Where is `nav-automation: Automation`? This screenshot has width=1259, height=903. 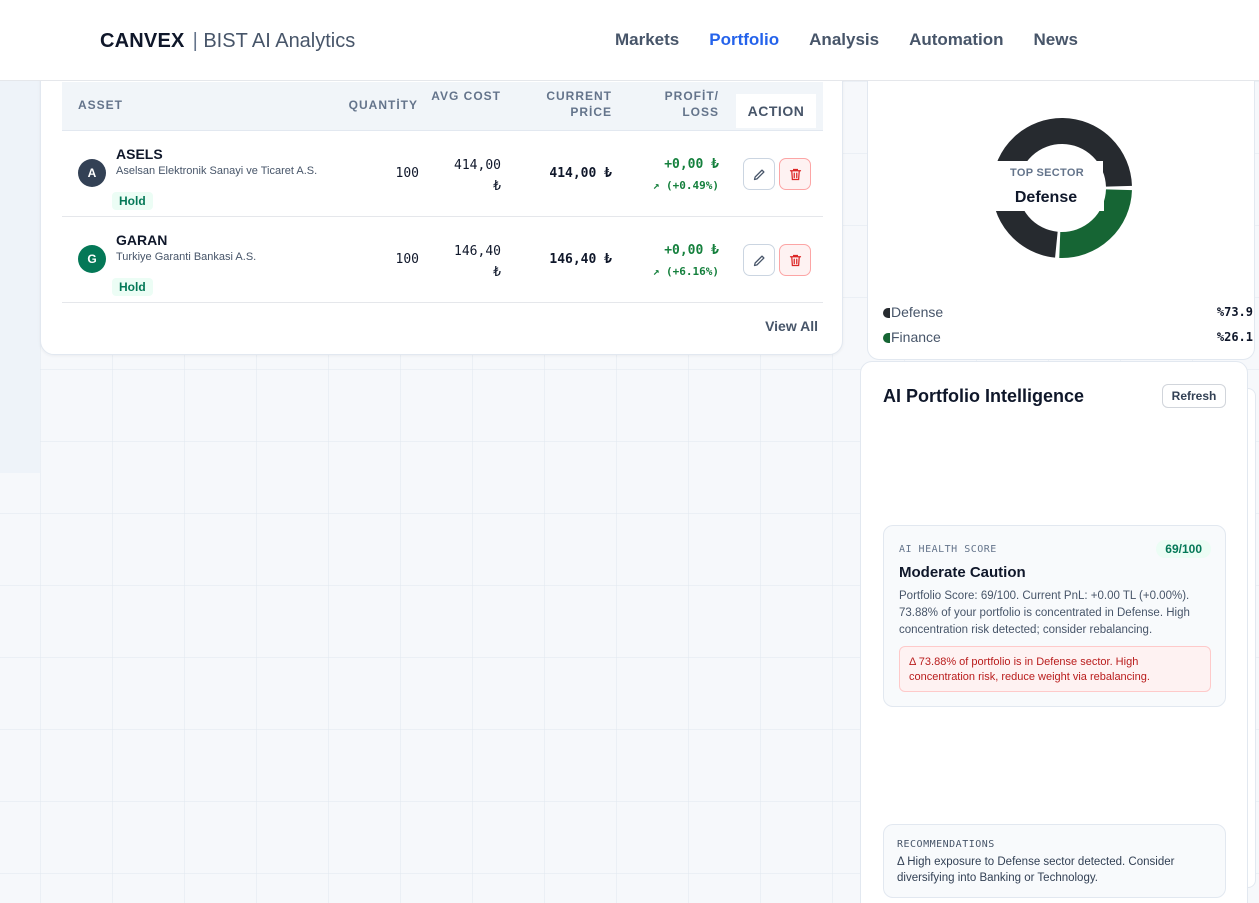 nav-automation: Automation is located at coordinates (956, 40).